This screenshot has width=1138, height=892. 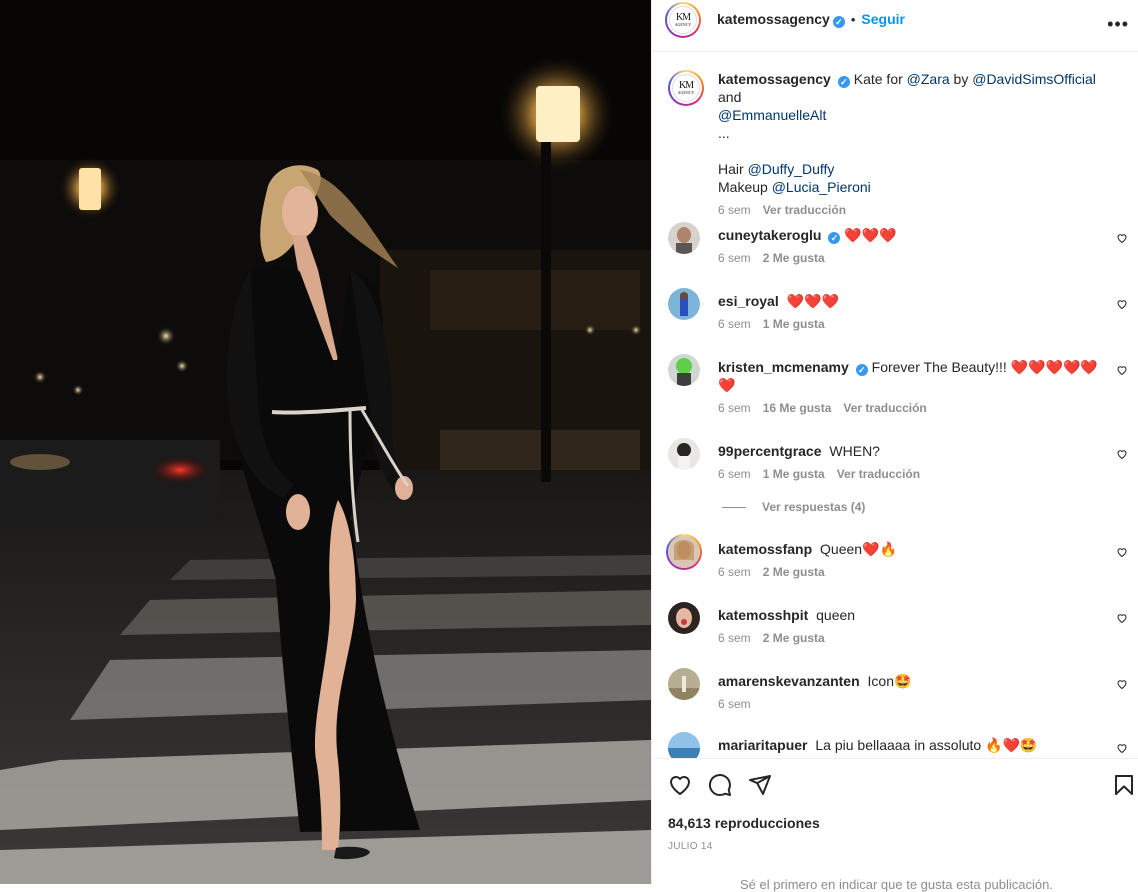 I want to click on caption-username: katemossagency, so click(x=774, y=79).